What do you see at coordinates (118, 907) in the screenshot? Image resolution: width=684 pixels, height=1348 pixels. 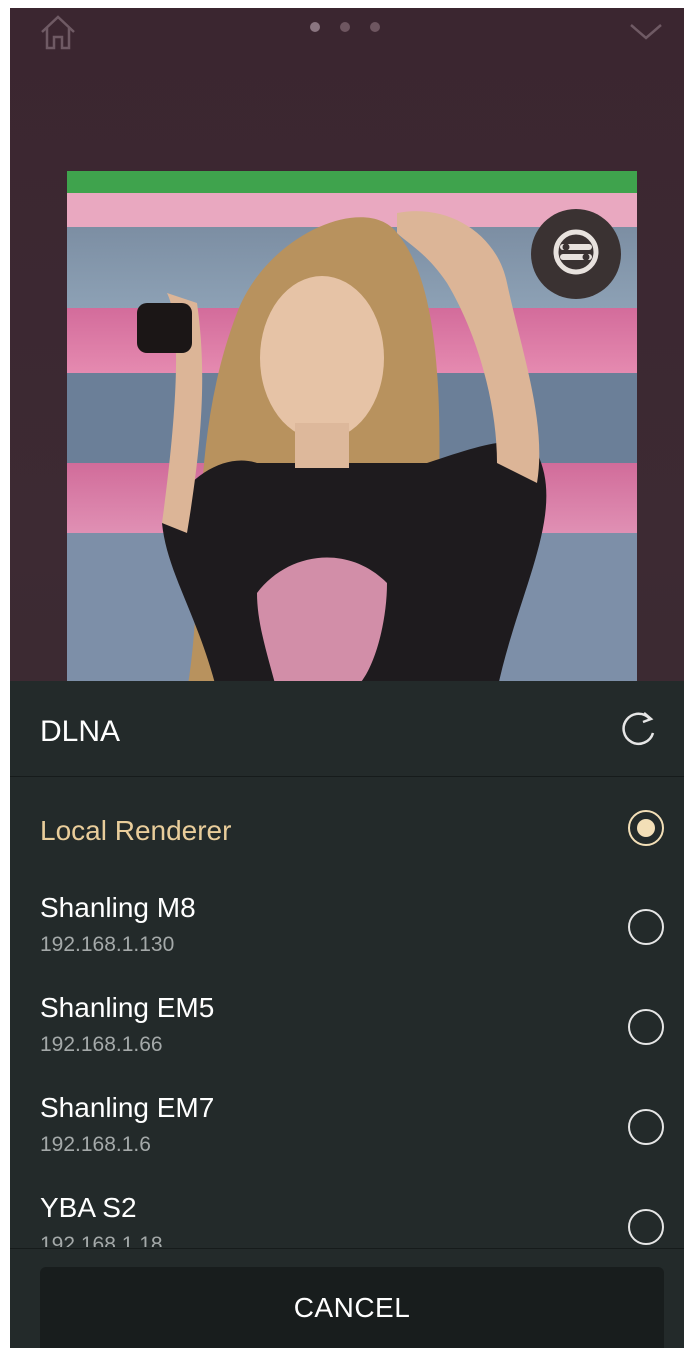 I see `renderer-name: Shanling M8` at bounding box center [118, 907].